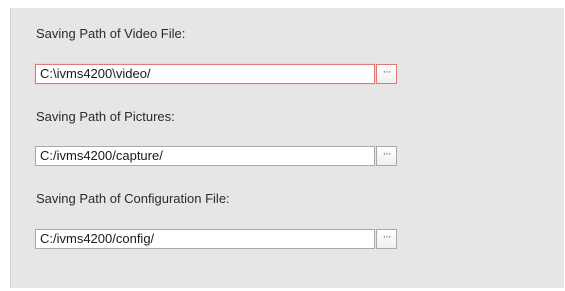 This screenshot has height=291, width=565. What do you see at coordinates (205, 156) in the screenshot?
I see `pictures-path-input: C:/ivms4200/capture/` at bounding box center [205, 156].